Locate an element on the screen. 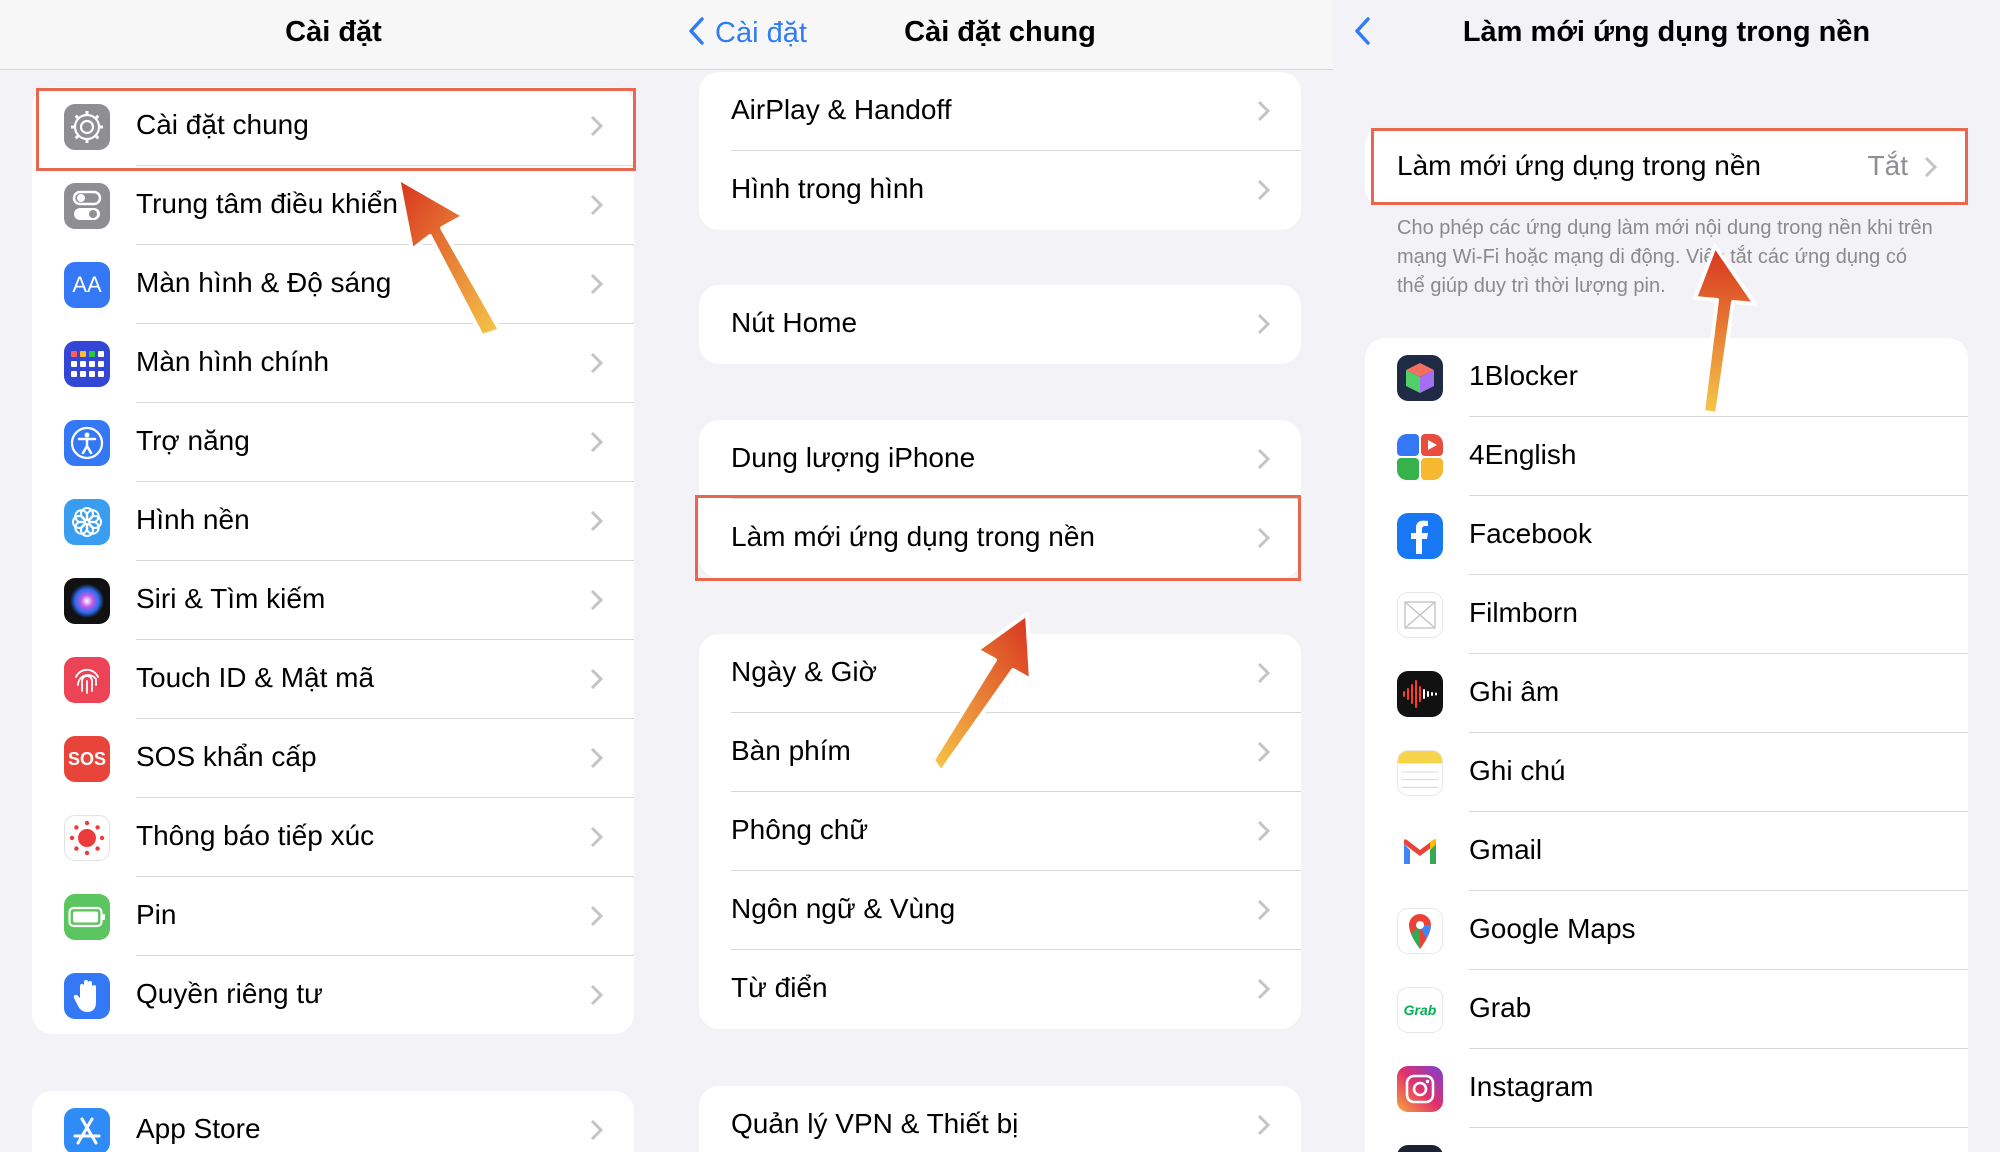 This screenshot has height=1152, width=2000. row-label: Thông báo tiếp xúc is located at coordinates (255, 835).